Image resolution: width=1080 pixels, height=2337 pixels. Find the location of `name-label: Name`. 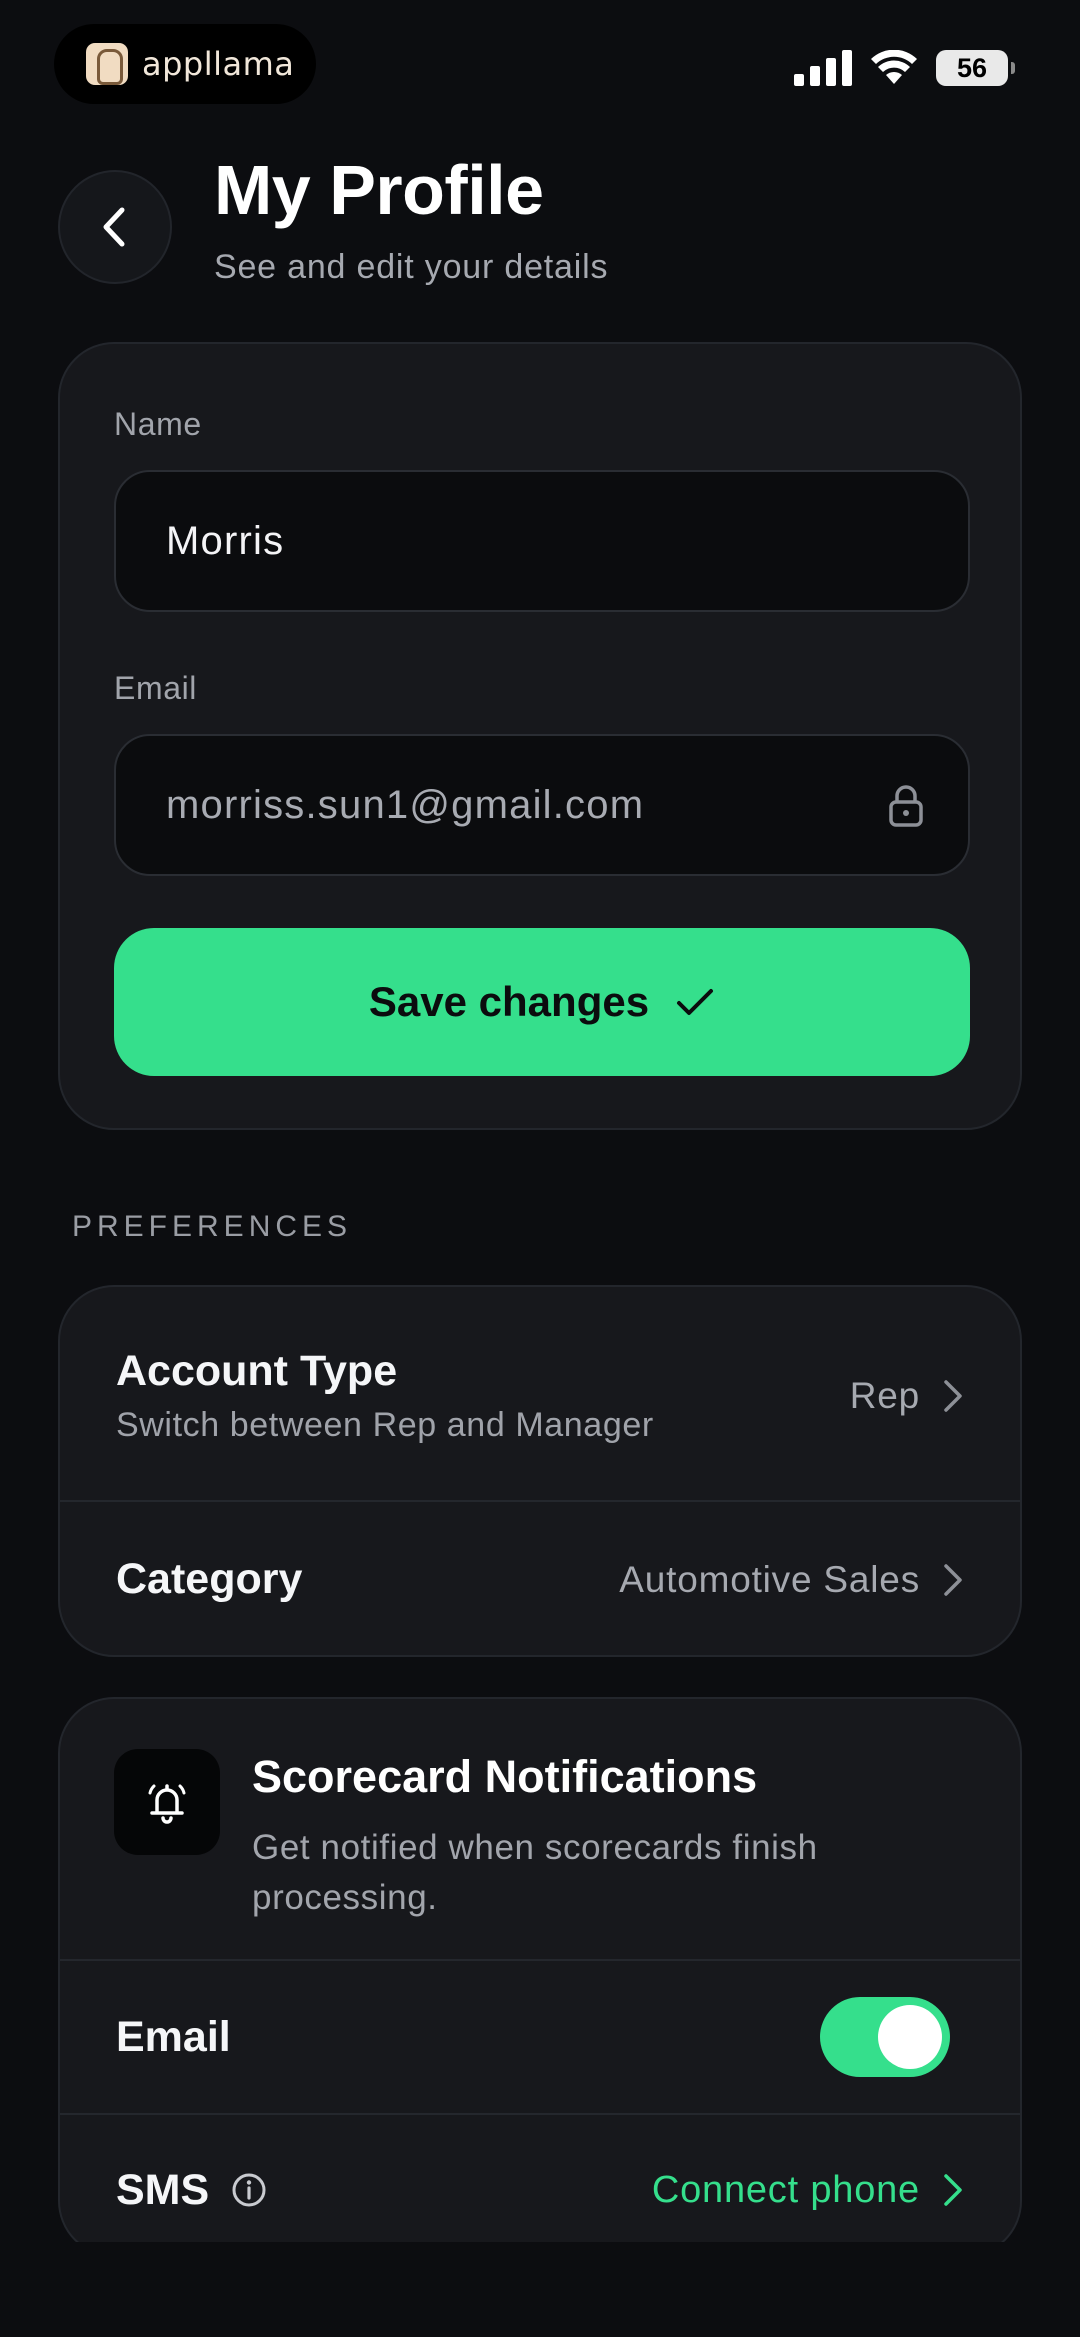

name-label: Name is located at coordinates (158, 424).